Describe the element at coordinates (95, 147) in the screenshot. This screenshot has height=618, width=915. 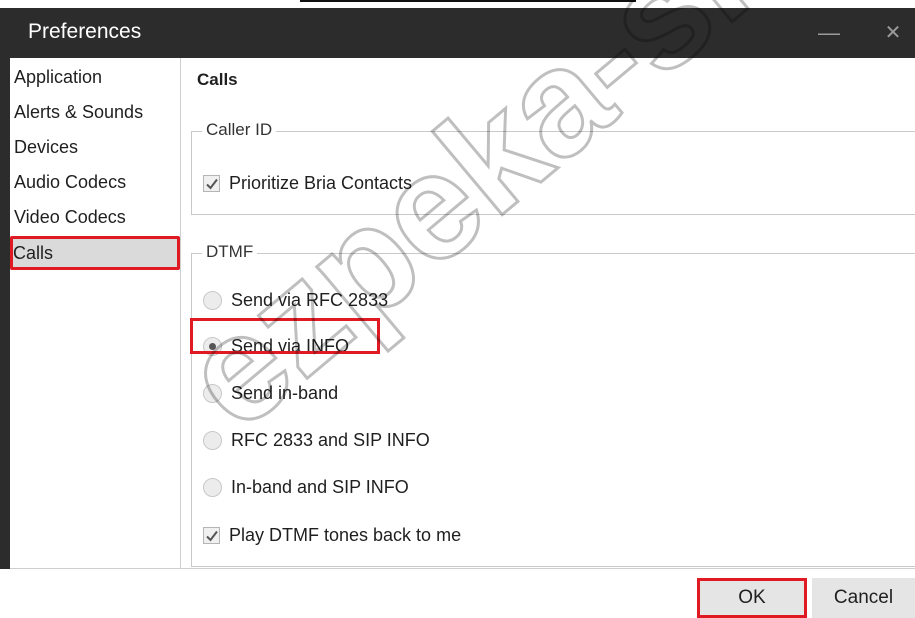
I see `sidebar-item-devices: Devices` at that location.